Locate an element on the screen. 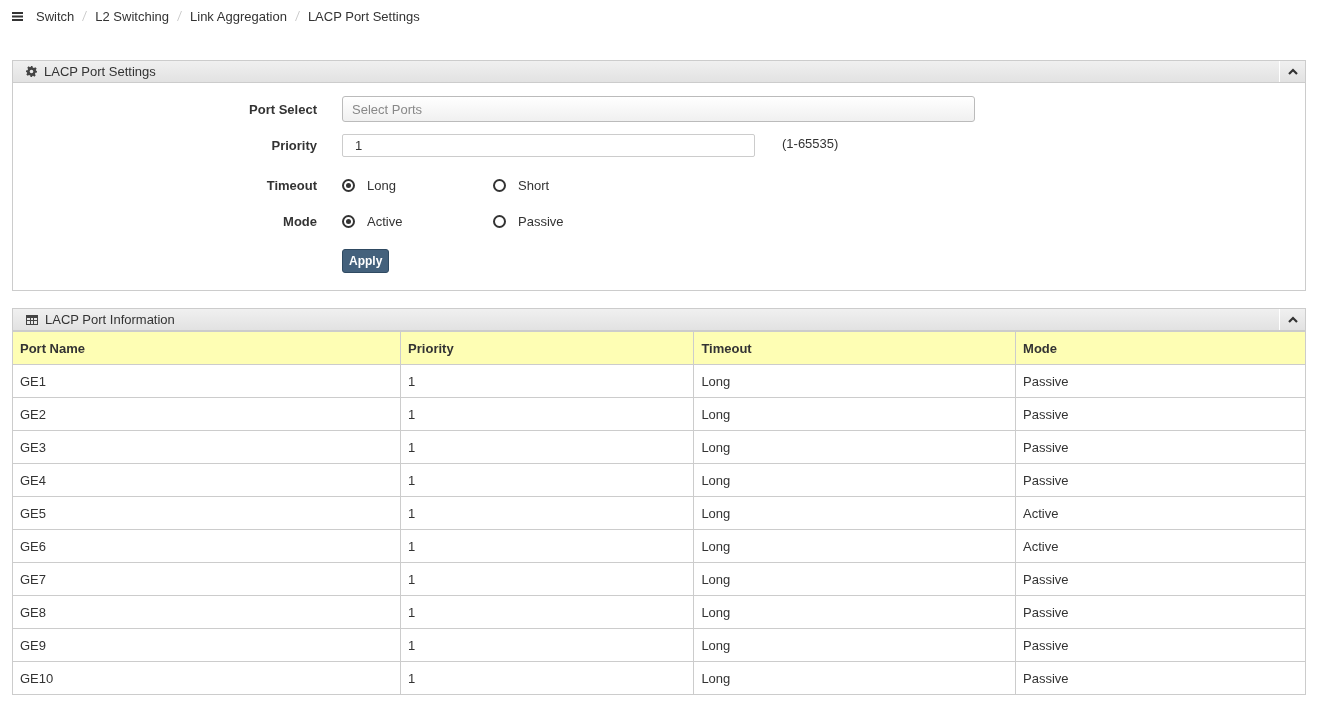  field-label: Priority is located at coordinates (293, 145).